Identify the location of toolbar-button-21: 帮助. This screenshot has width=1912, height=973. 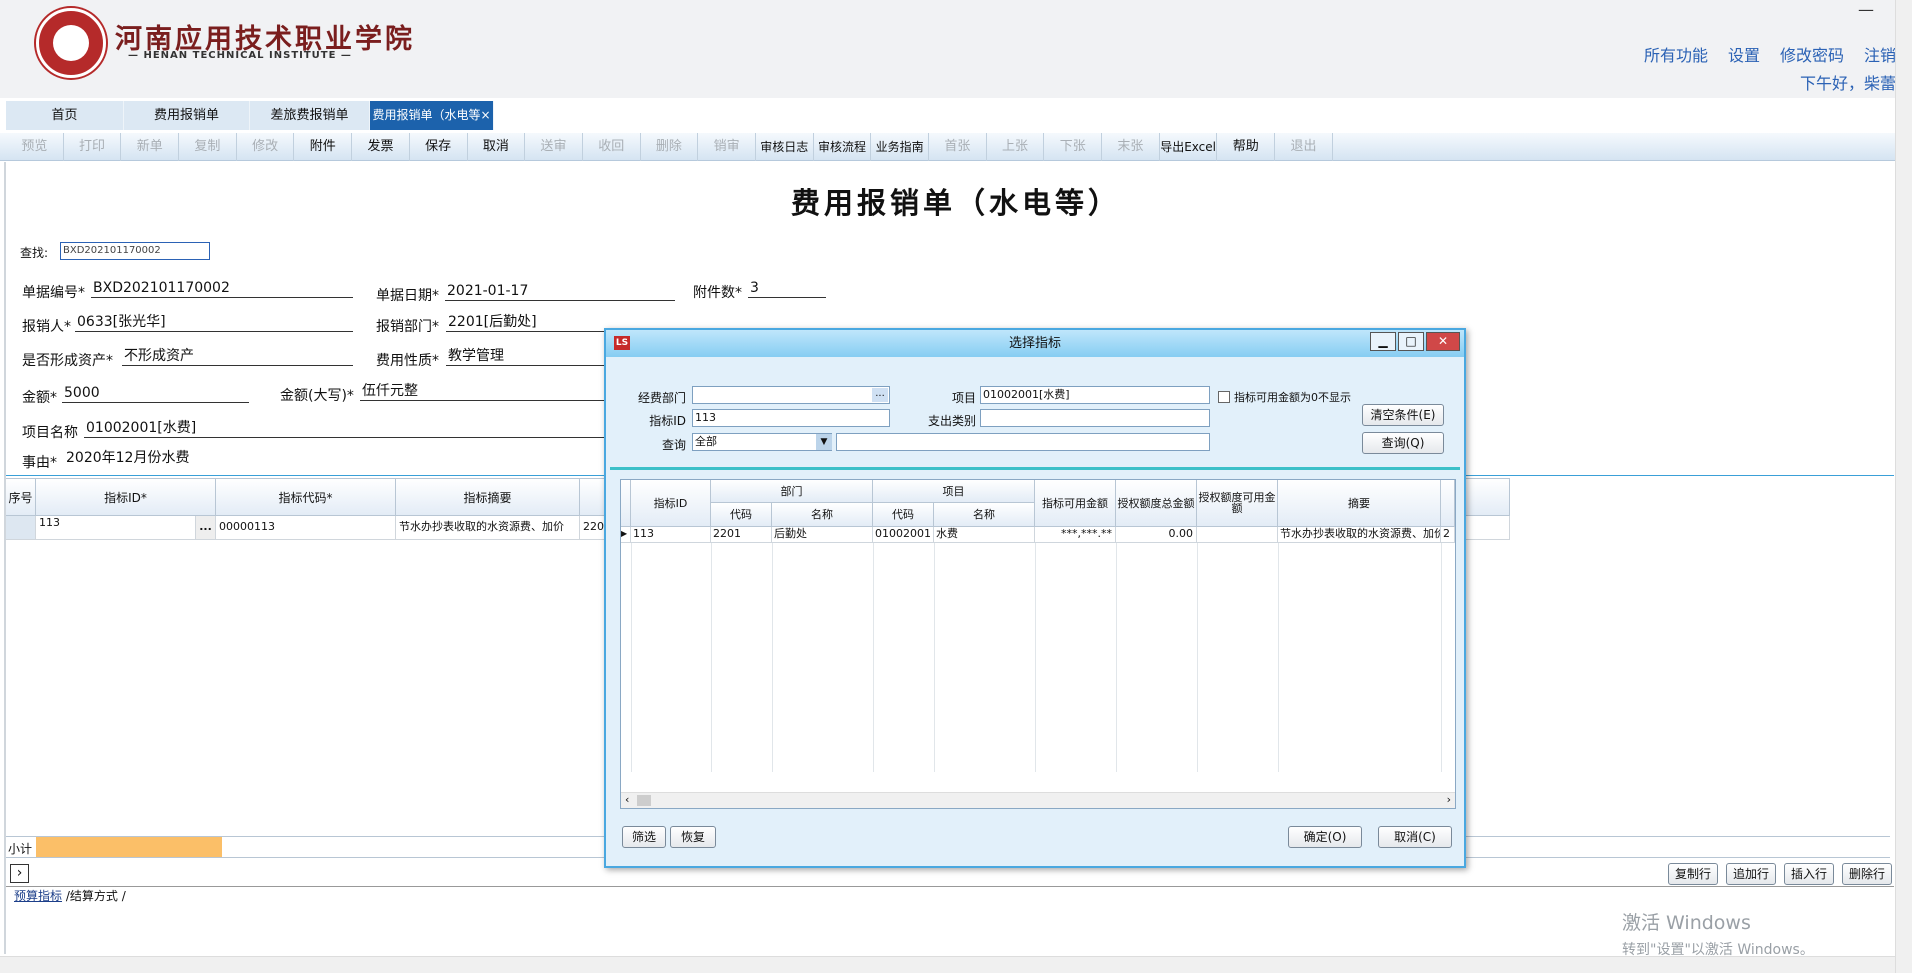
(1246, 147).